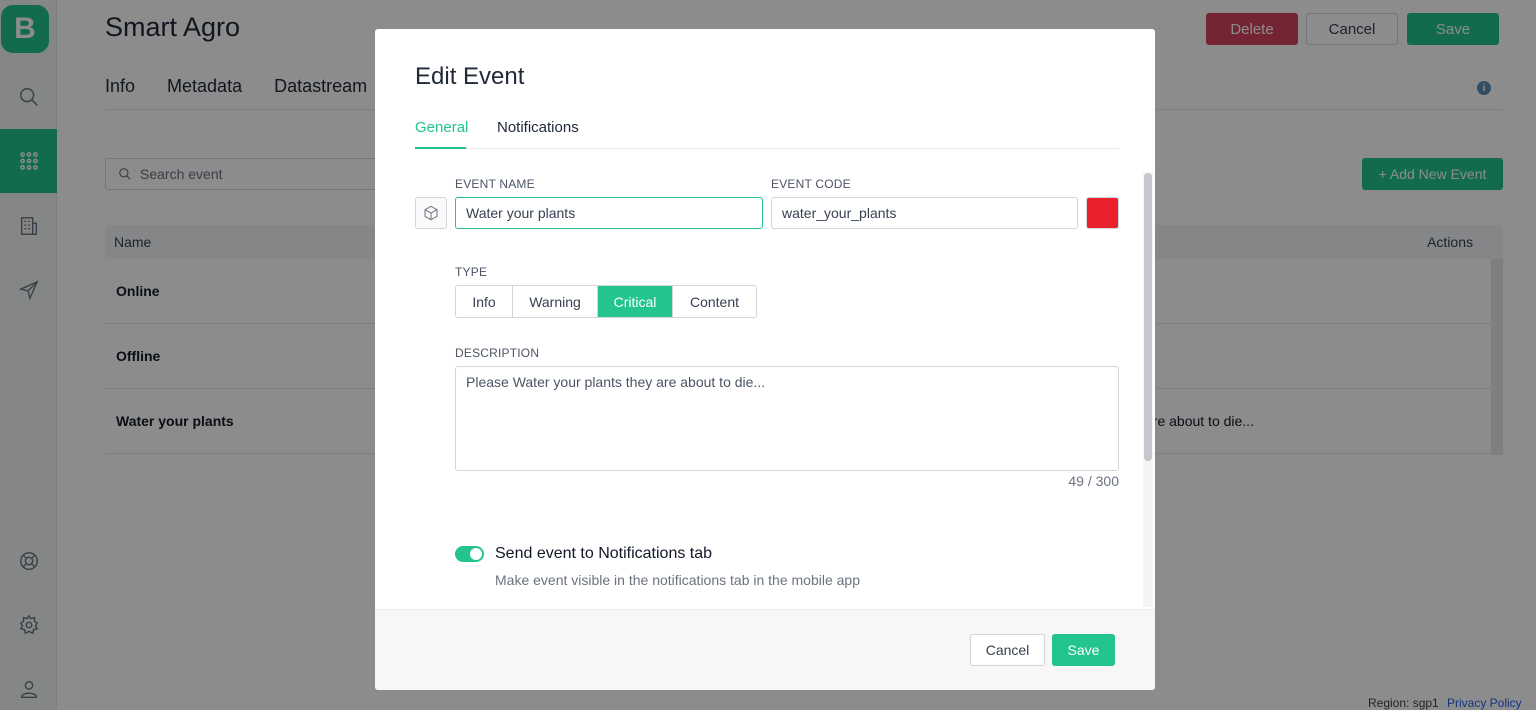 This screenshot has width=1536, height=710. I want to click on event-name-value: Water your plants, so click(521, 213).